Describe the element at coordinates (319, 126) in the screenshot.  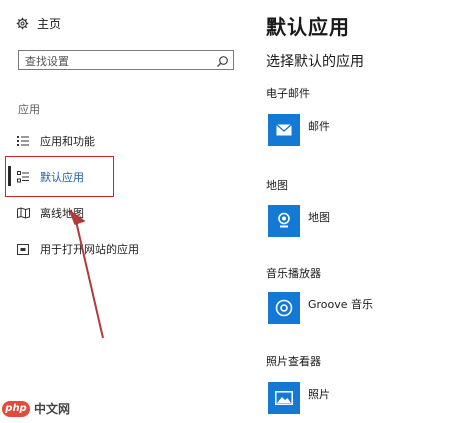
I see `app-name: 邮件` at that location.